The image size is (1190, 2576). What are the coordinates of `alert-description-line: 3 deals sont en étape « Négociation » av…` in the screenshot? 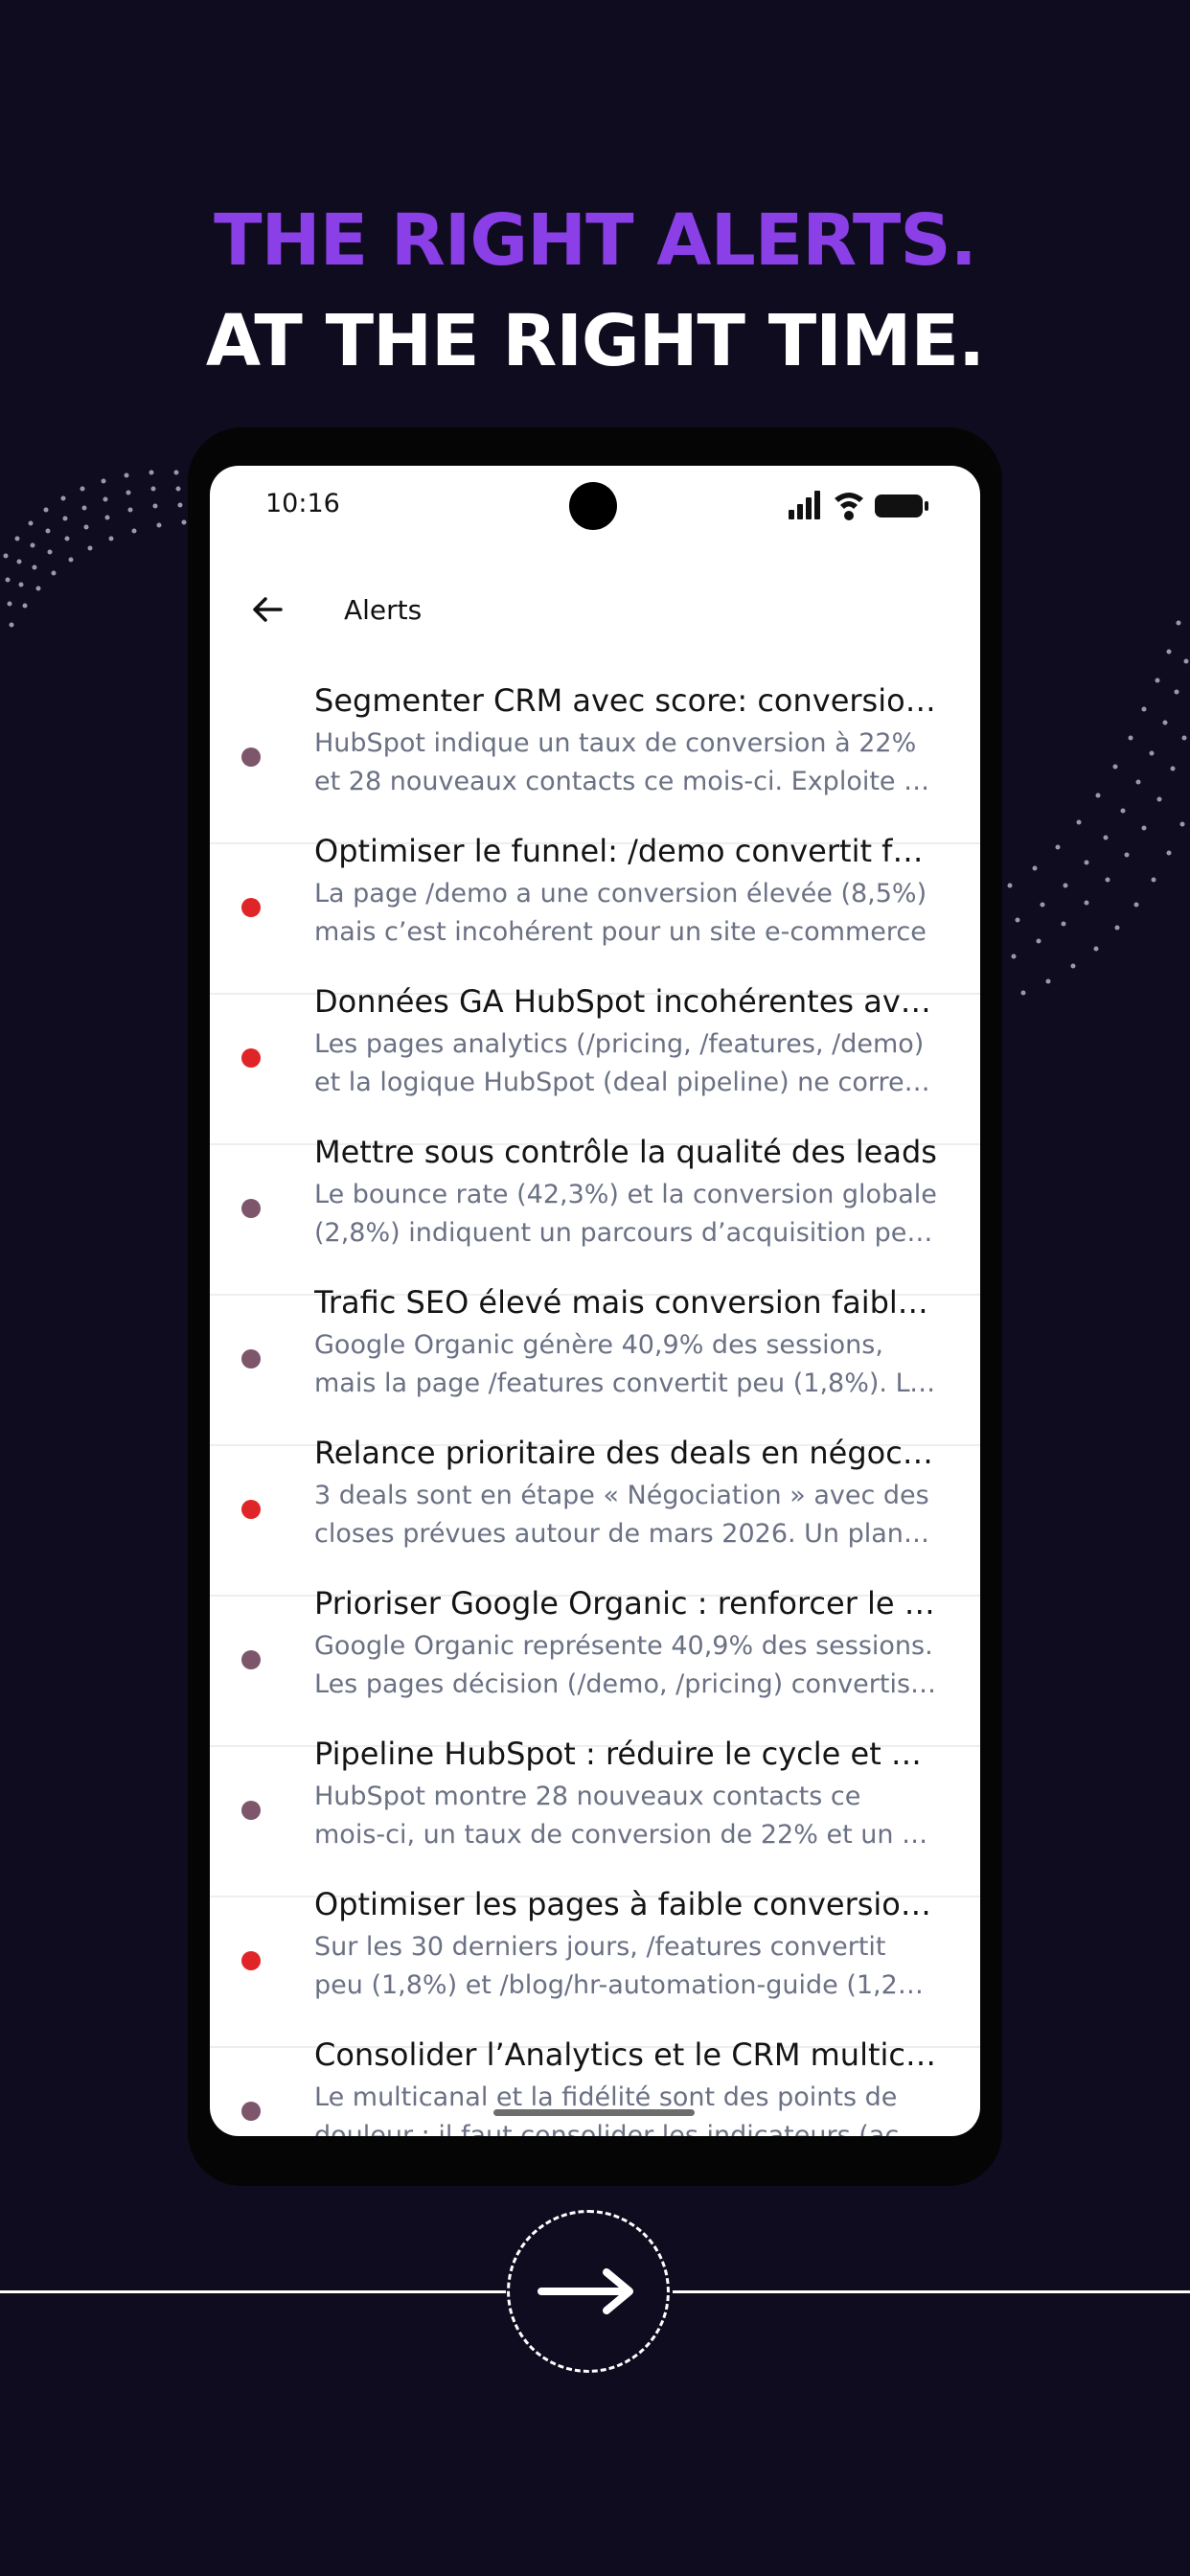 It's located at (622, 1495).